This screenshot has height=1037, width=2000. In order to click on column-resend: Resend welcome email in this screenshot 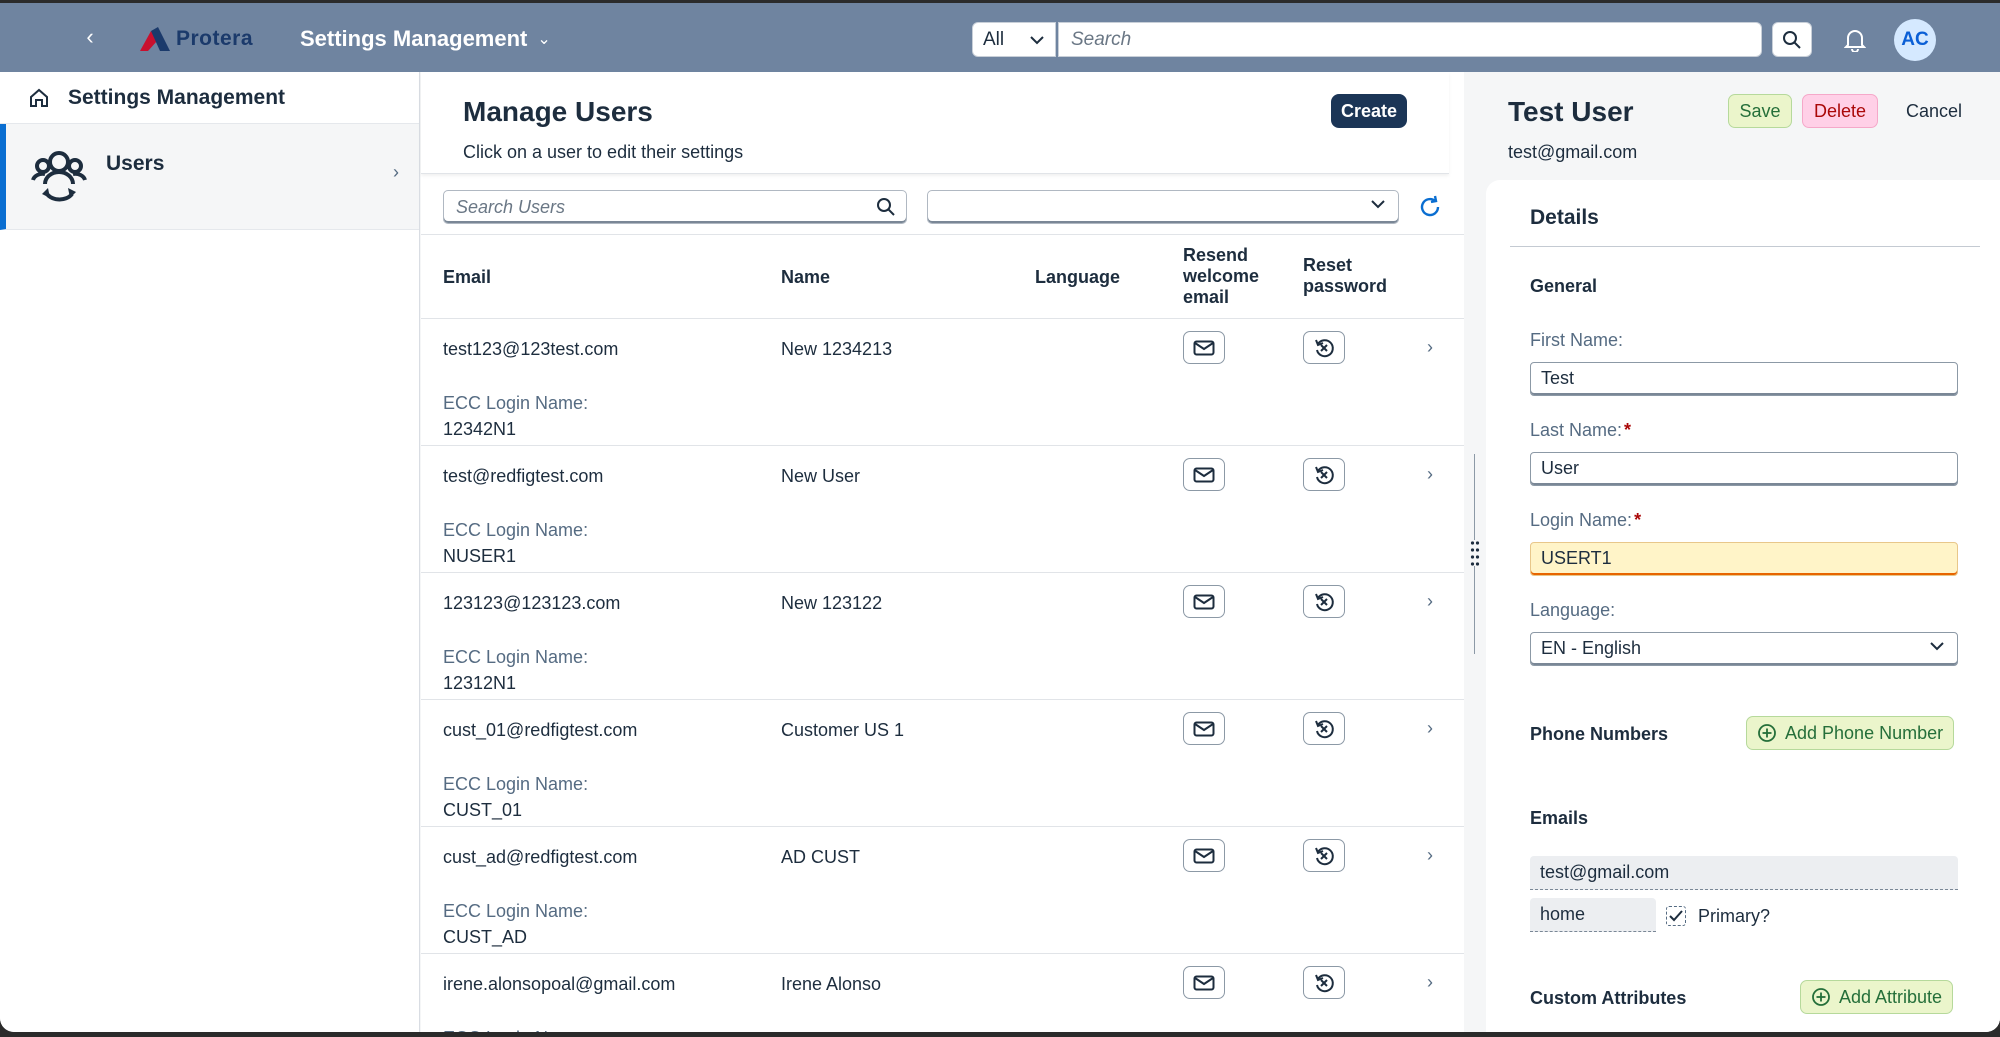, I will do `click(1228, 276)`.